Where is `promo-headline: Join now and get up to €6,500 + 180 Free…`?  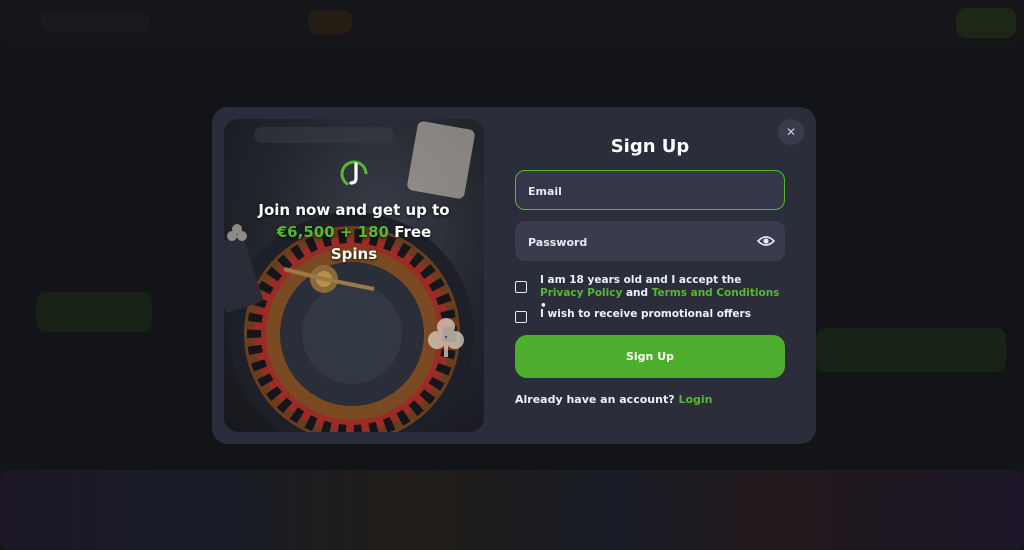
promo-headline: Join now and get up to €6,500 + 180 Free… is located at coordinates (354, 232).